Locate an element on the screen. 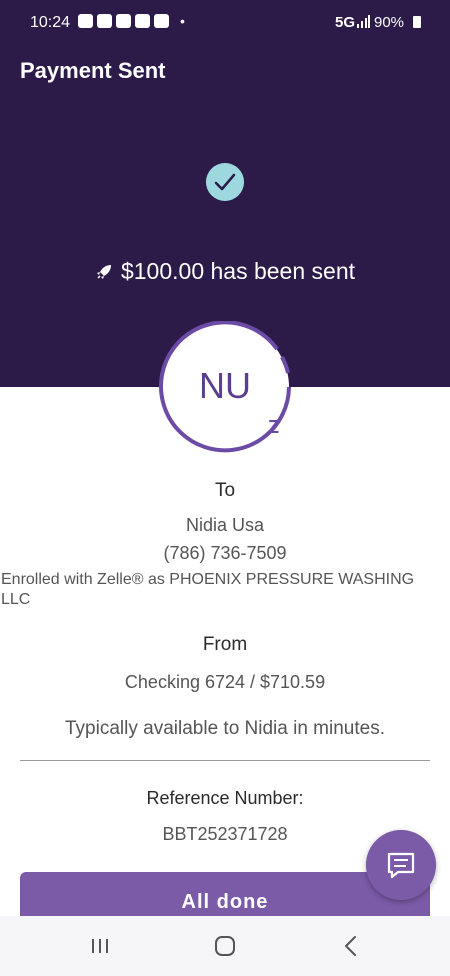 This screenshot has width=450, height=976. status-bar: 10:24 • 5G 90% is located at coordinates (225, 23).